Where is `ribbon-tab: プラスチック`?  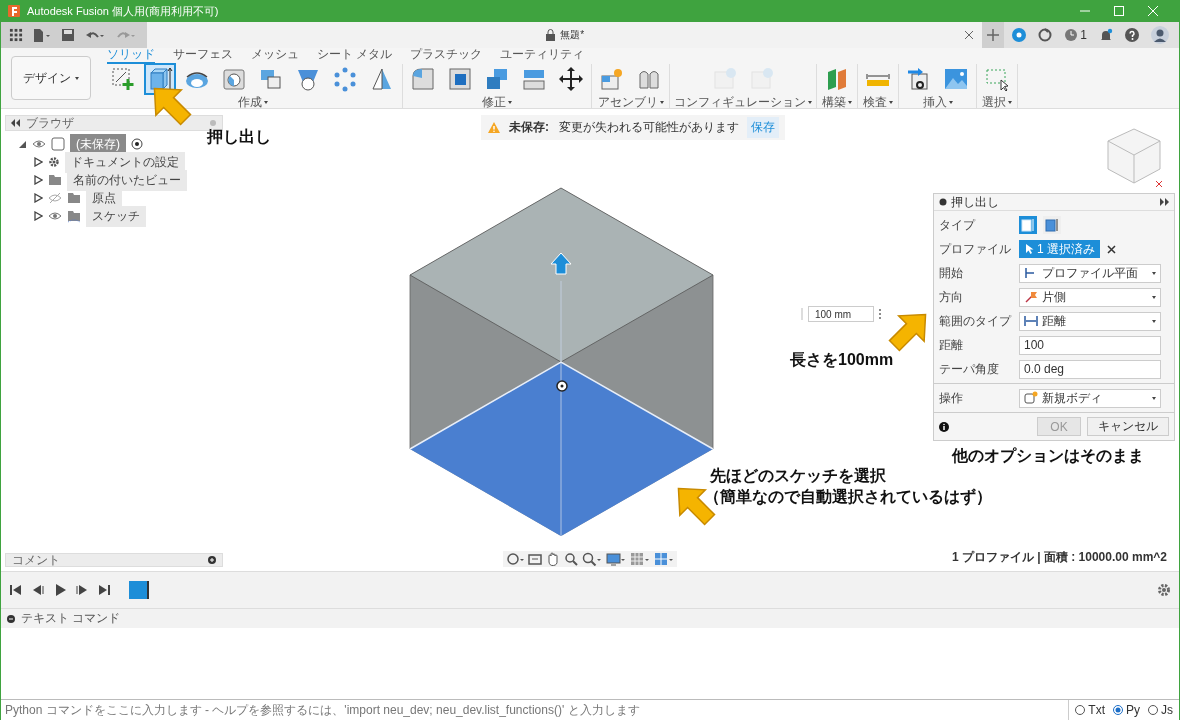
ribbon-tab: プラスチック is located at coordinates (446, 56).